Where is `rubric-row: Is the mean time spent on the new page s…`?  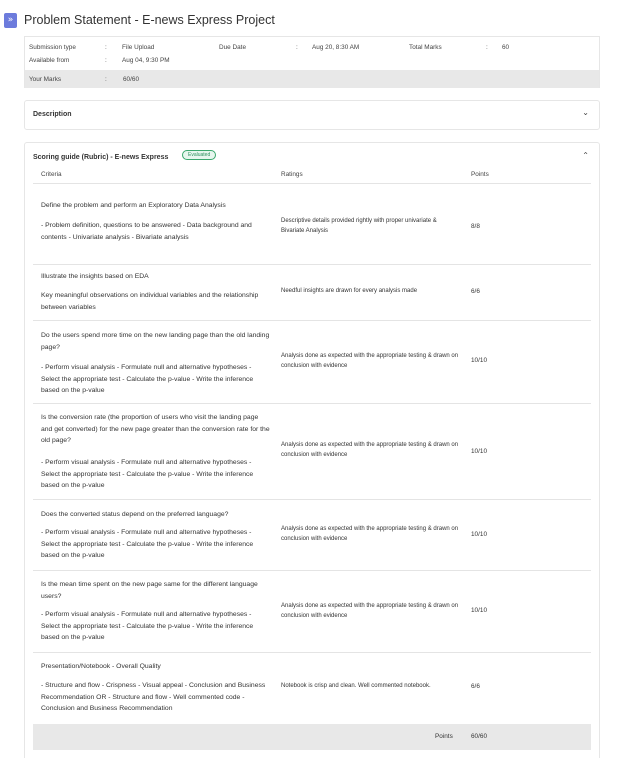
rubric-row: Is the mean time spent on the new page s… is located at coordinates (312, 612).